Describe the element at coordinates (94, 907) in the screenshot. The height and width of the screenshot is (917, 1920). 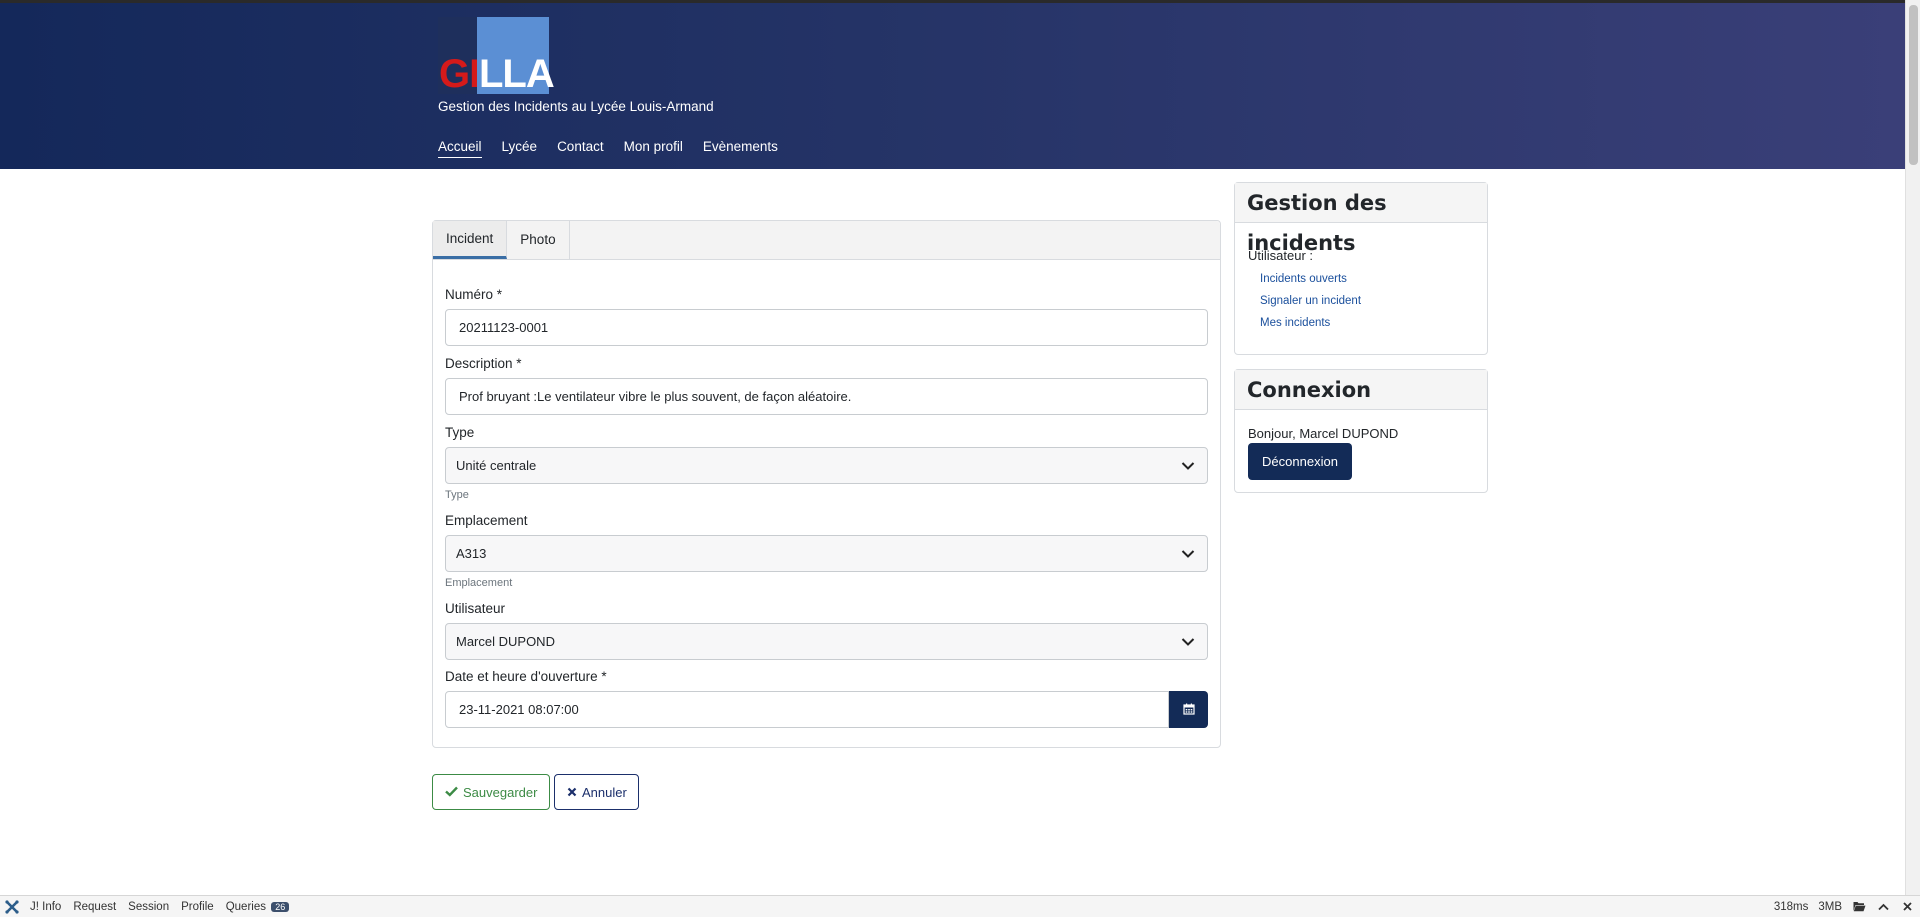
I see `debug-tab-request: Request` at that location.